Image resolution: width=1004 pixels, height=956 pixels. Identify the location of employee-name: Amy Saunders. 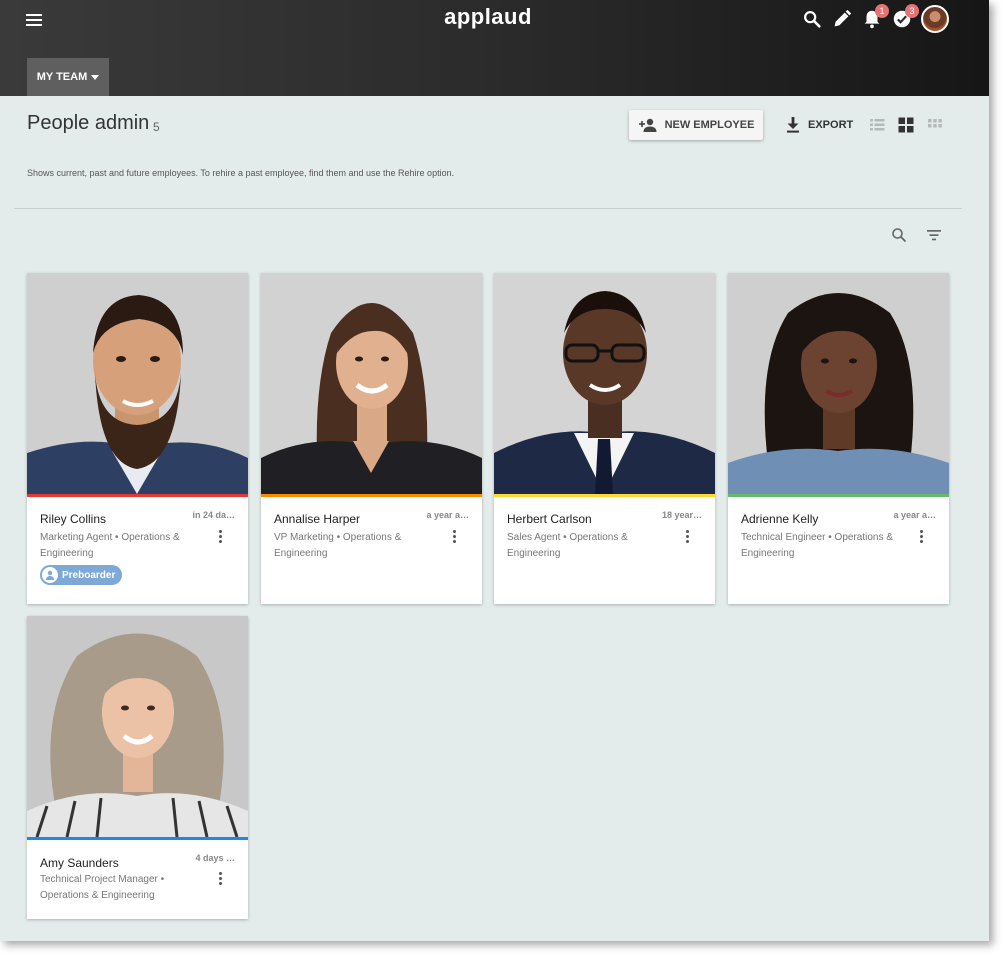
(79, 863).